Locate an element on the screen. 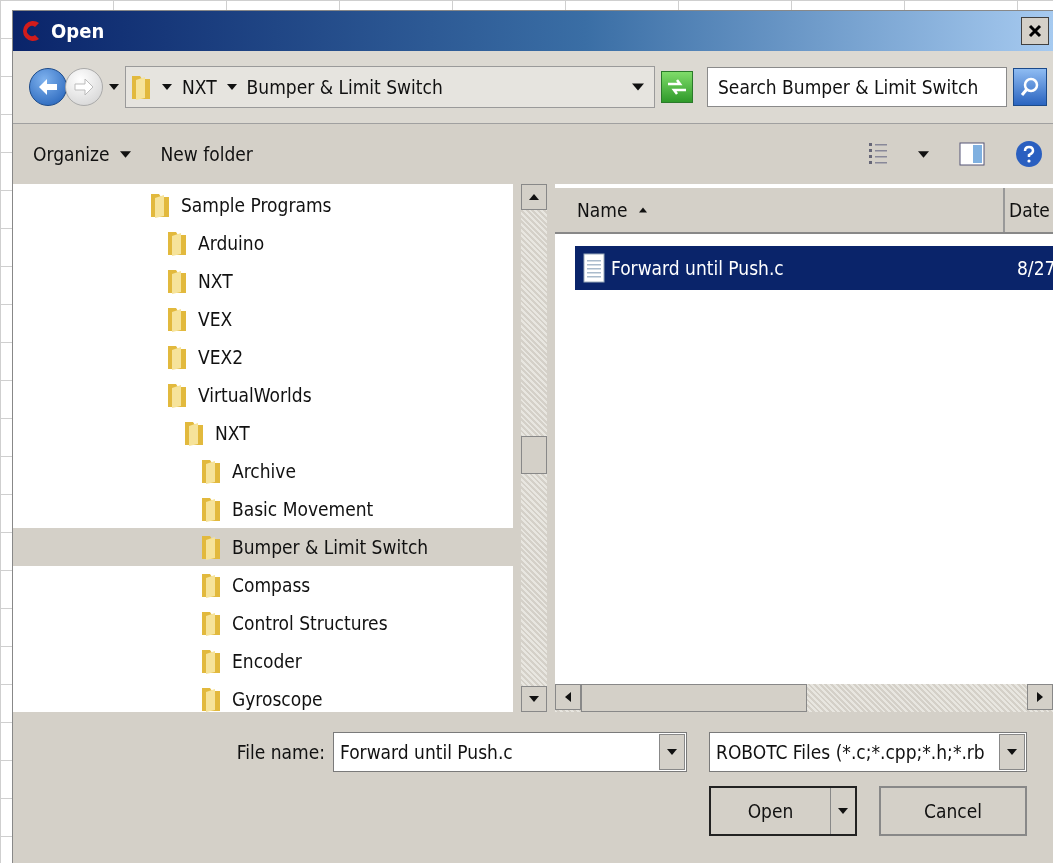  help-button is located at coordinates (1029, 154).